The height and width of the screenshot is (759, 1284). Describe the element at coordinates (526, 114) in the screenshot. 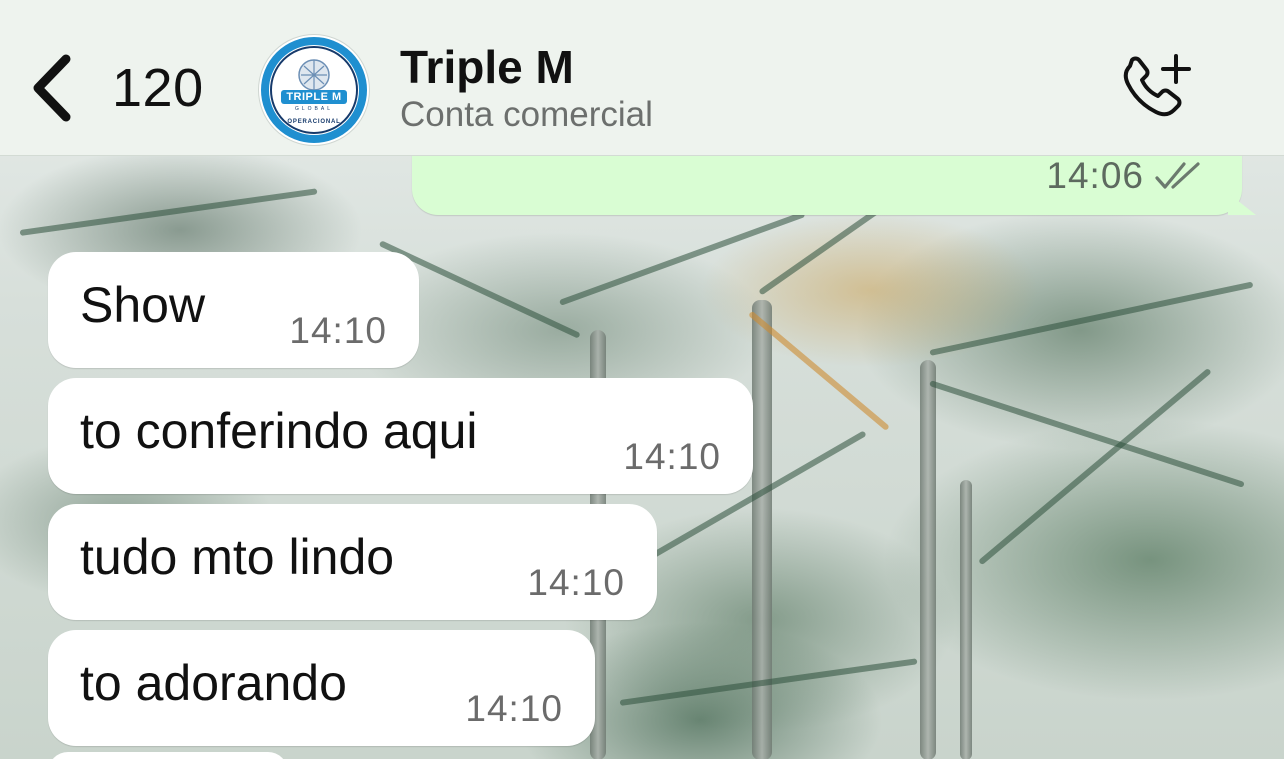

I see `contact-subtitle: Conta comercial` at that location.